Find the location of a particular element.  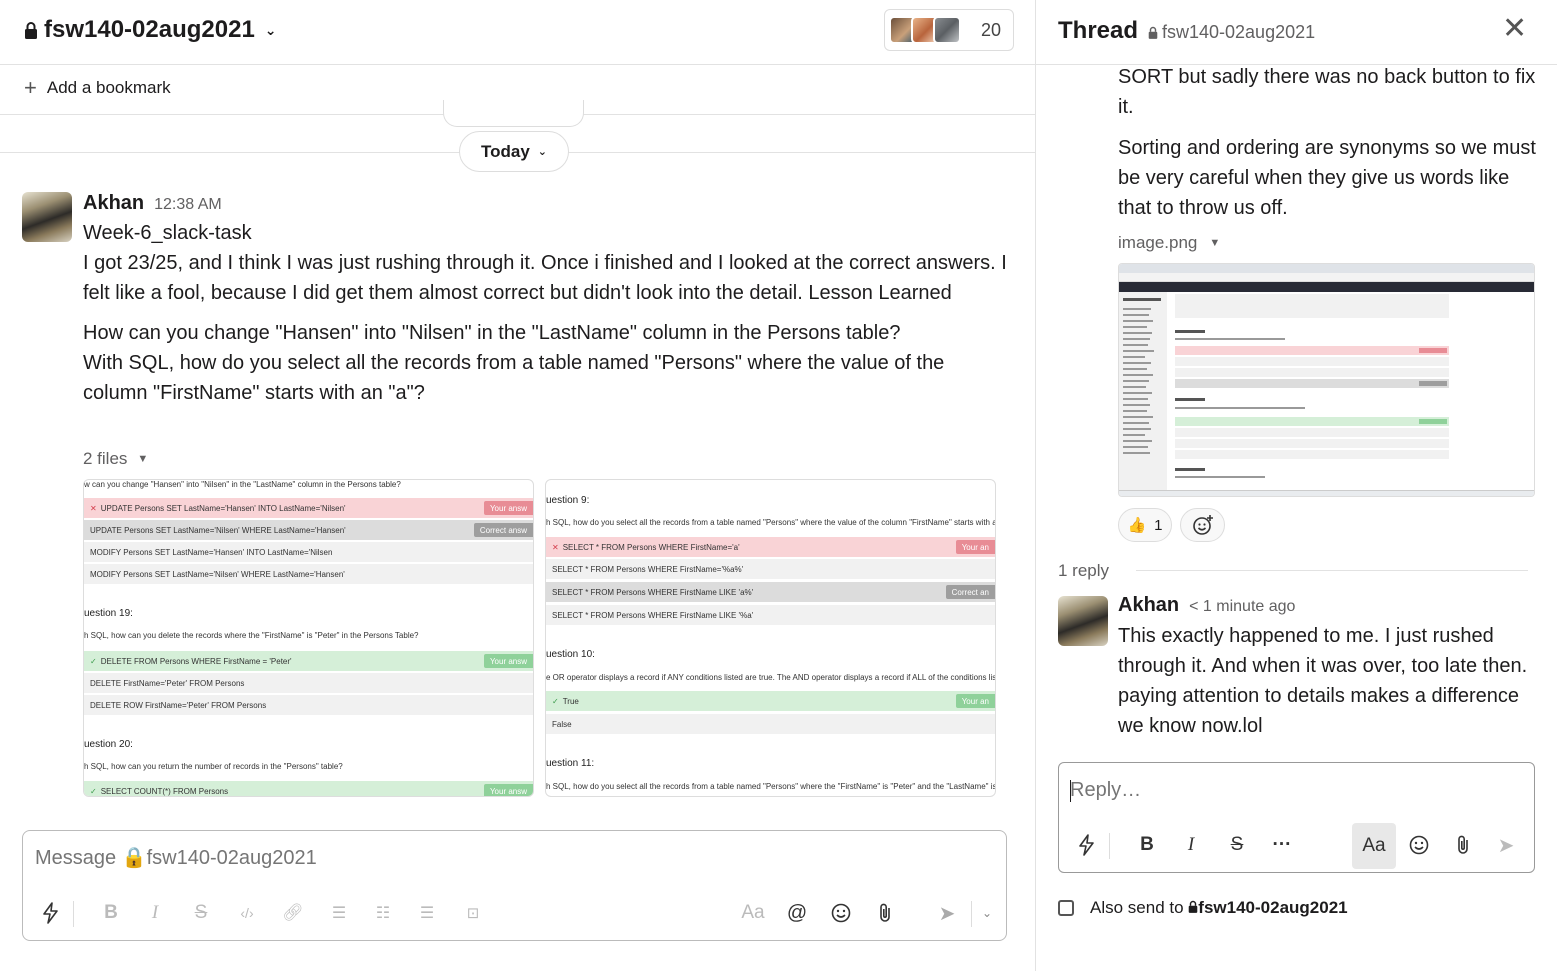

also-send-label: Also send to is located at coordinates (1137, 907).